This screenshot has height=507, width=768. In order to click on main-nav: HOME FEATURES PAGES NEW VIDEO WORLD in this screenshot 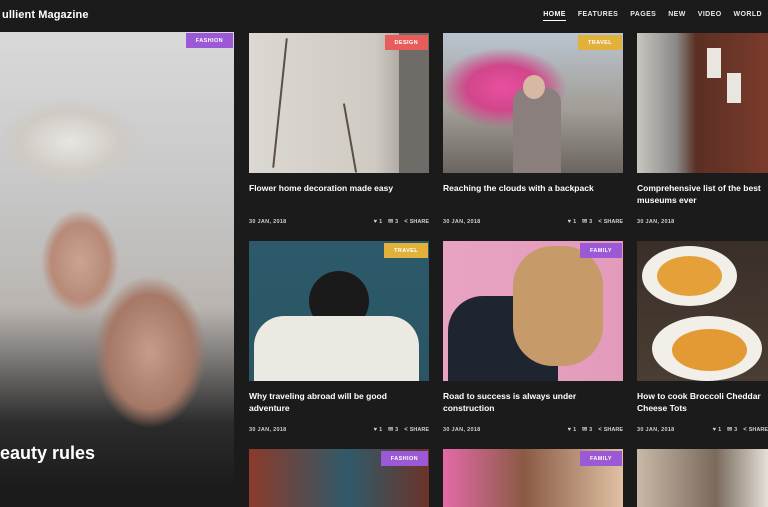, I will do `click(652, 16)`.